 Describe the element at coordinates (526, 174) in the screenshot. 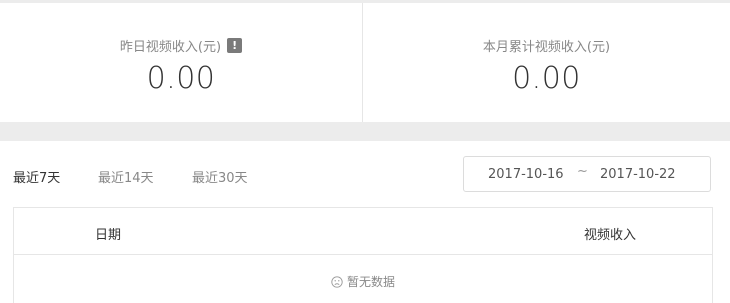

I see `date-range-start: 2017-10-16` at that location.